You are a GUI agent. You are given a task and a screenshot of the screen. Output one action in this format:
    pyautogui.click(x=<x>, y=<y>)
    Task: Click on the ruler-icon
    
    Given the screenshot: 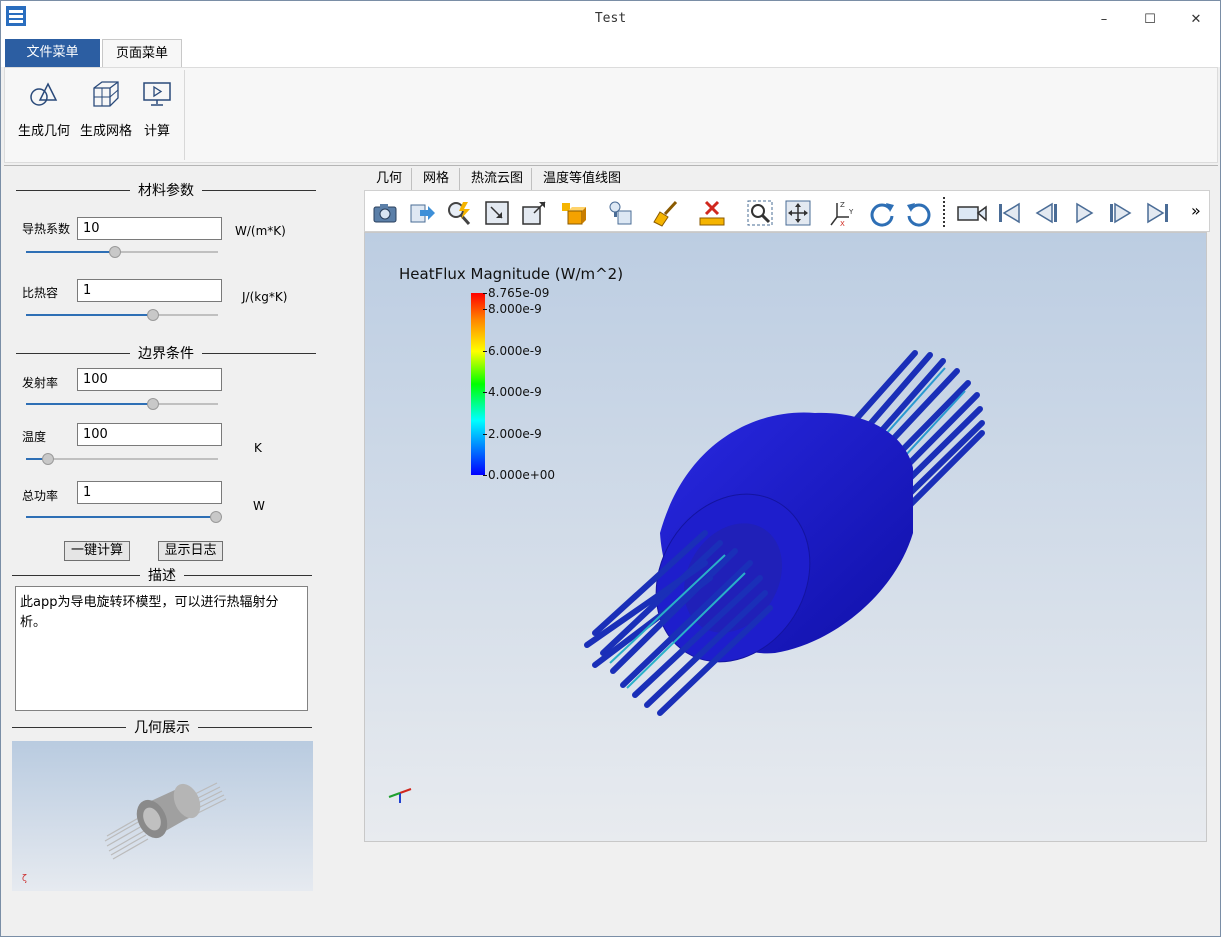 What is the action you would take?
    pyautogui.click(x=712, y=213)
    